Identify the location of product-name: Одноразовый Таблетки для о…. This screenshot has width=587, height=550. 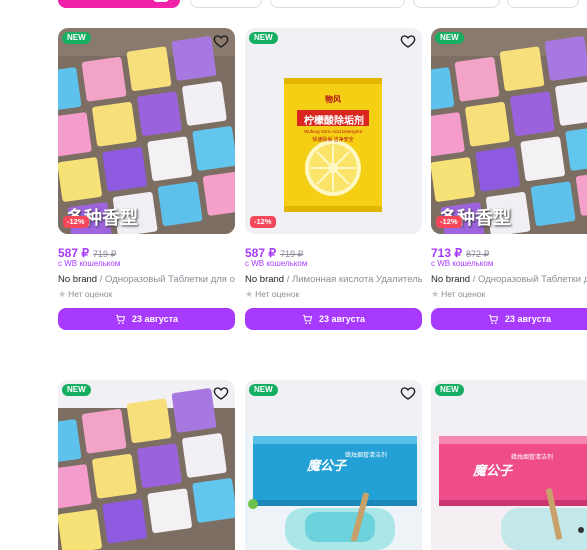
(170, 279).